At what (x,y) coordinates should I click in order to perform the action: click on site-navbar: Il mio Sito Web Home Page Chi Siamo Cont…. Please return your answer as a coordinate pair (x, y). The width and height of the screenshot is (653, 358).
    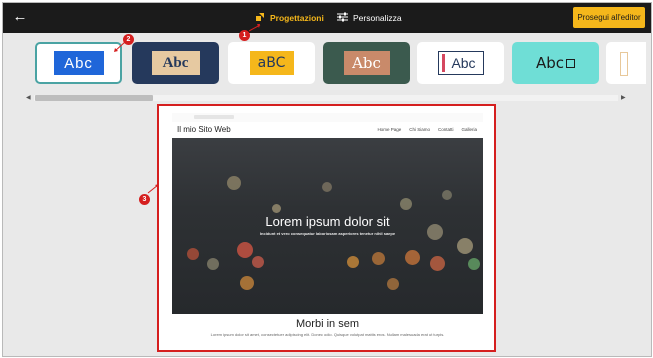
    Looking at the image, I should click on (327, 130).